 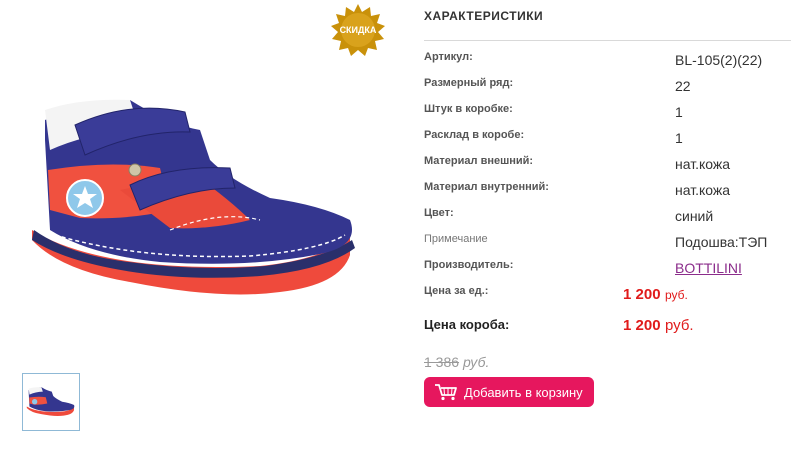 I want to click on title-divider, so click(x=607, y=40).